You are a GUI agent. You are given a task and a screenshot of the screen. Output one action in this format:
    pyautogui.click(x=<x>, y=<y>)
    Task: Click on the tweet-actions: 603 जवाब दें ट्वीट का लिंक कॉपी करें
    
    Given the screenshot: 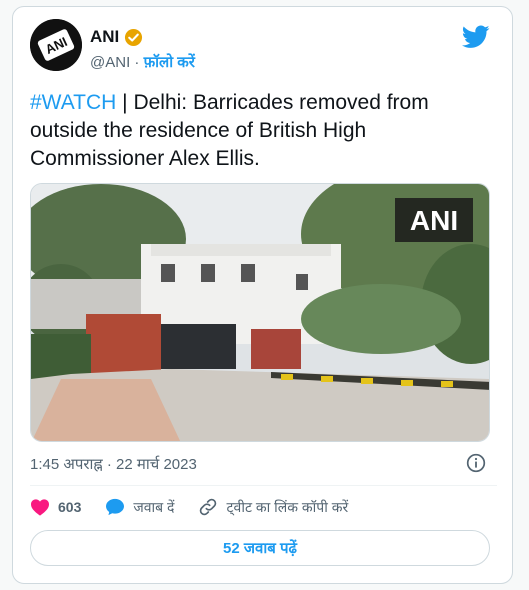 What is the action you would take?
    pyautogui.click(x=201, y=507)
    